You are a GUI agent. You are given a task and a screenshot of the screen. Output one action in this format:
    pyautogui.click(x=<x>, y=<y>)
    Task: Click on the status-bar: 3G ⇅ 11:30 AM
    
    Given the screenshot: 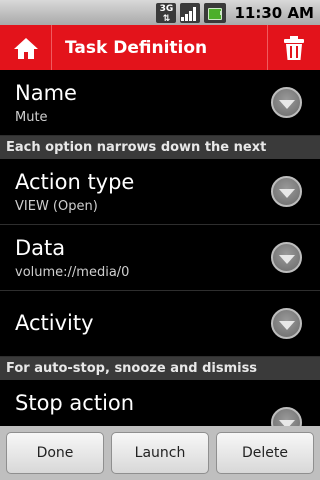 What is the action you would take?
    pyautogui.click(x=160, y=12)
    